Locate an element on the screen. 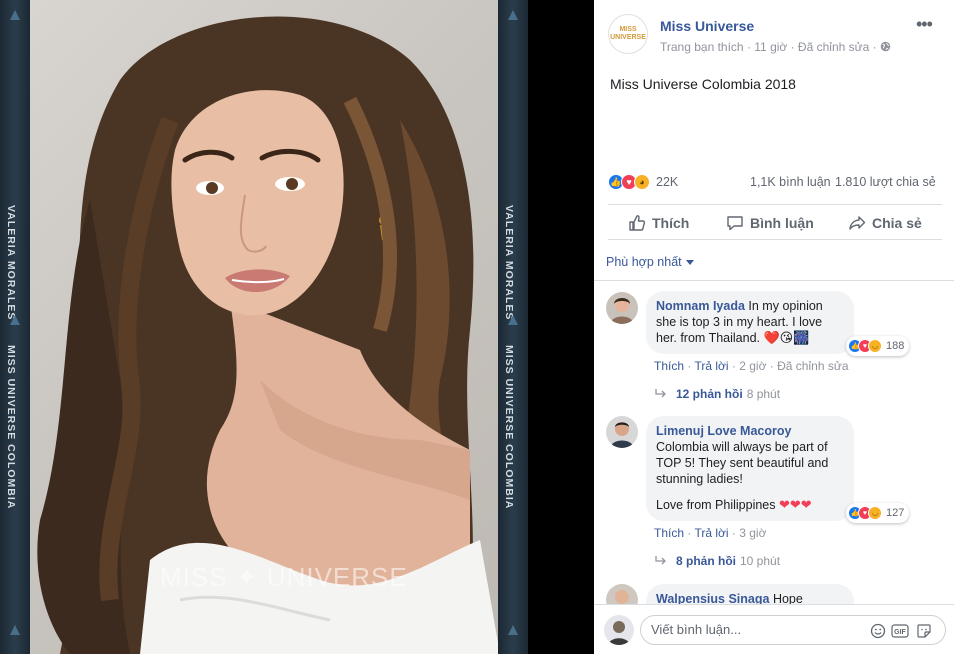  wow-reaction-icon: ◕ is located at coordinates (642, 182).